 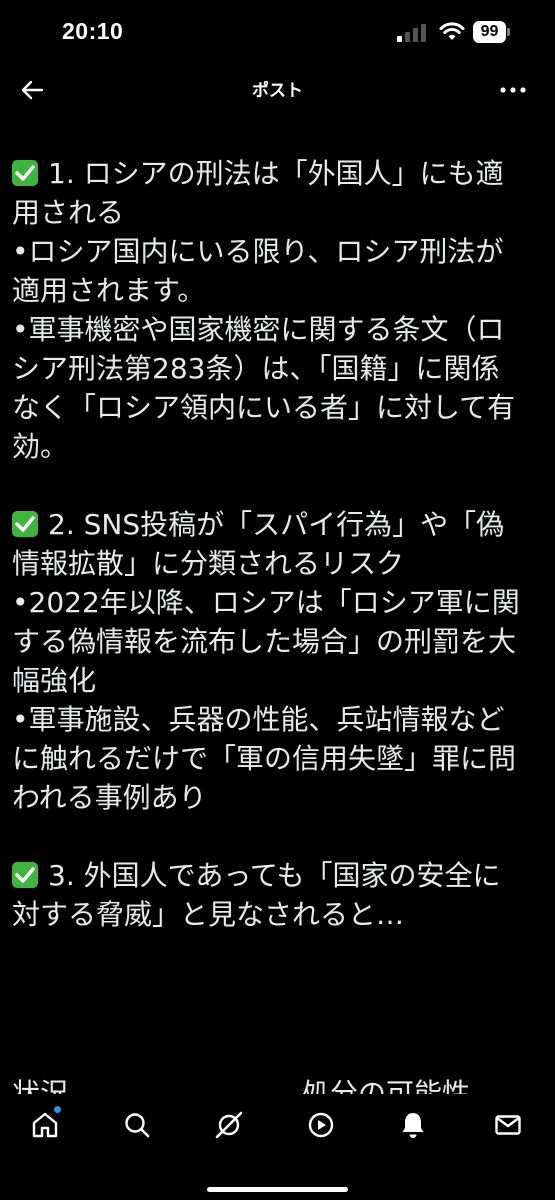 What do you see at coordinates (258, 719) in the screenshot?
I see `post-line: •軍事施設、兵器の性能、兵站情報など` at bounding box center [258, 719].